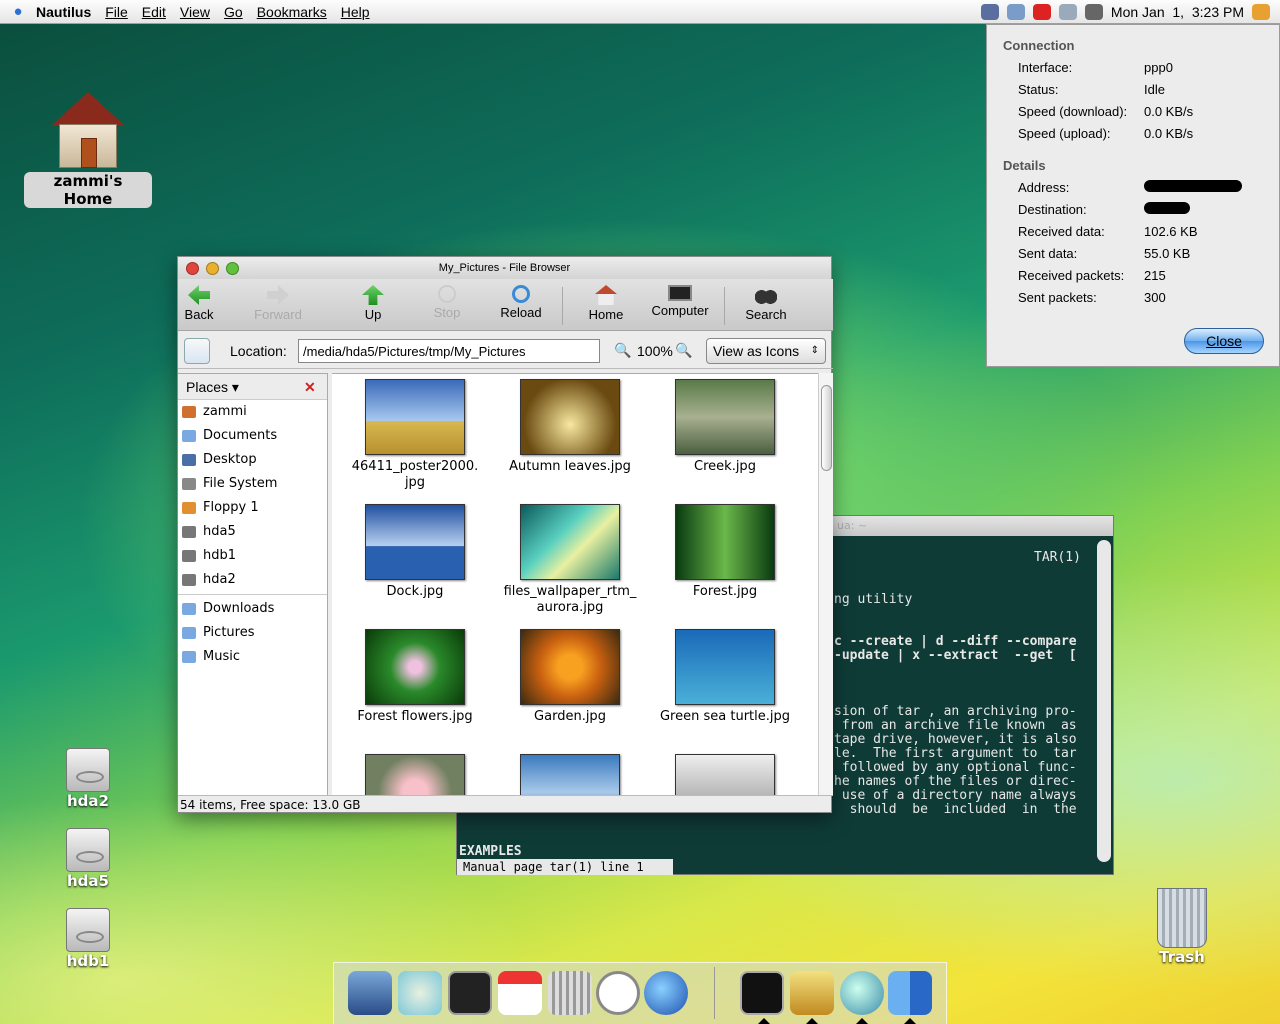 This screenshot has height=1024, width=1280. I want to click on computer-button: Computer, so click(680, 301).